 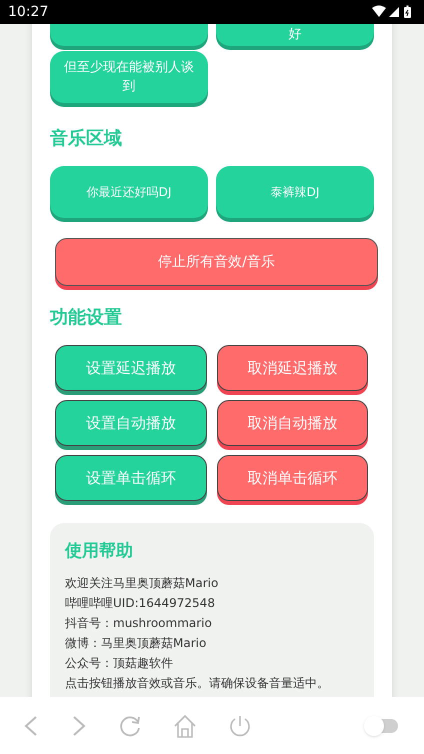 I want to click on power-icon, so click(x=240, y=726).